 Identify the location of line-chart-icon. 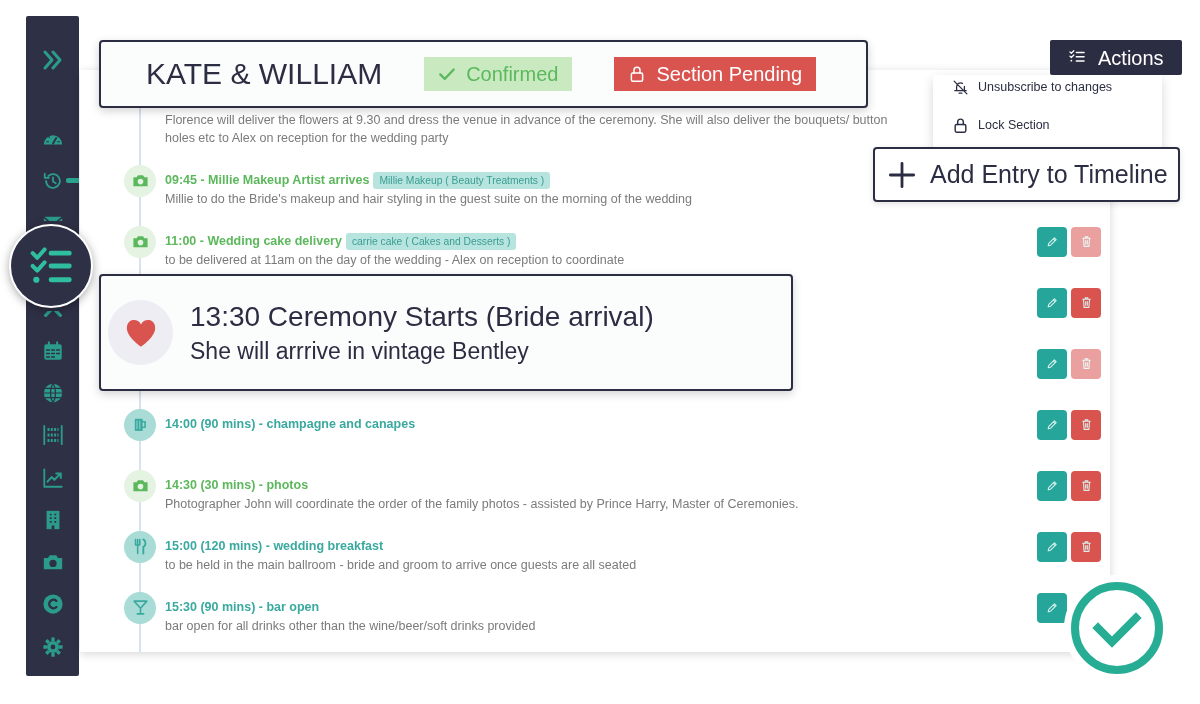
(52, 477).